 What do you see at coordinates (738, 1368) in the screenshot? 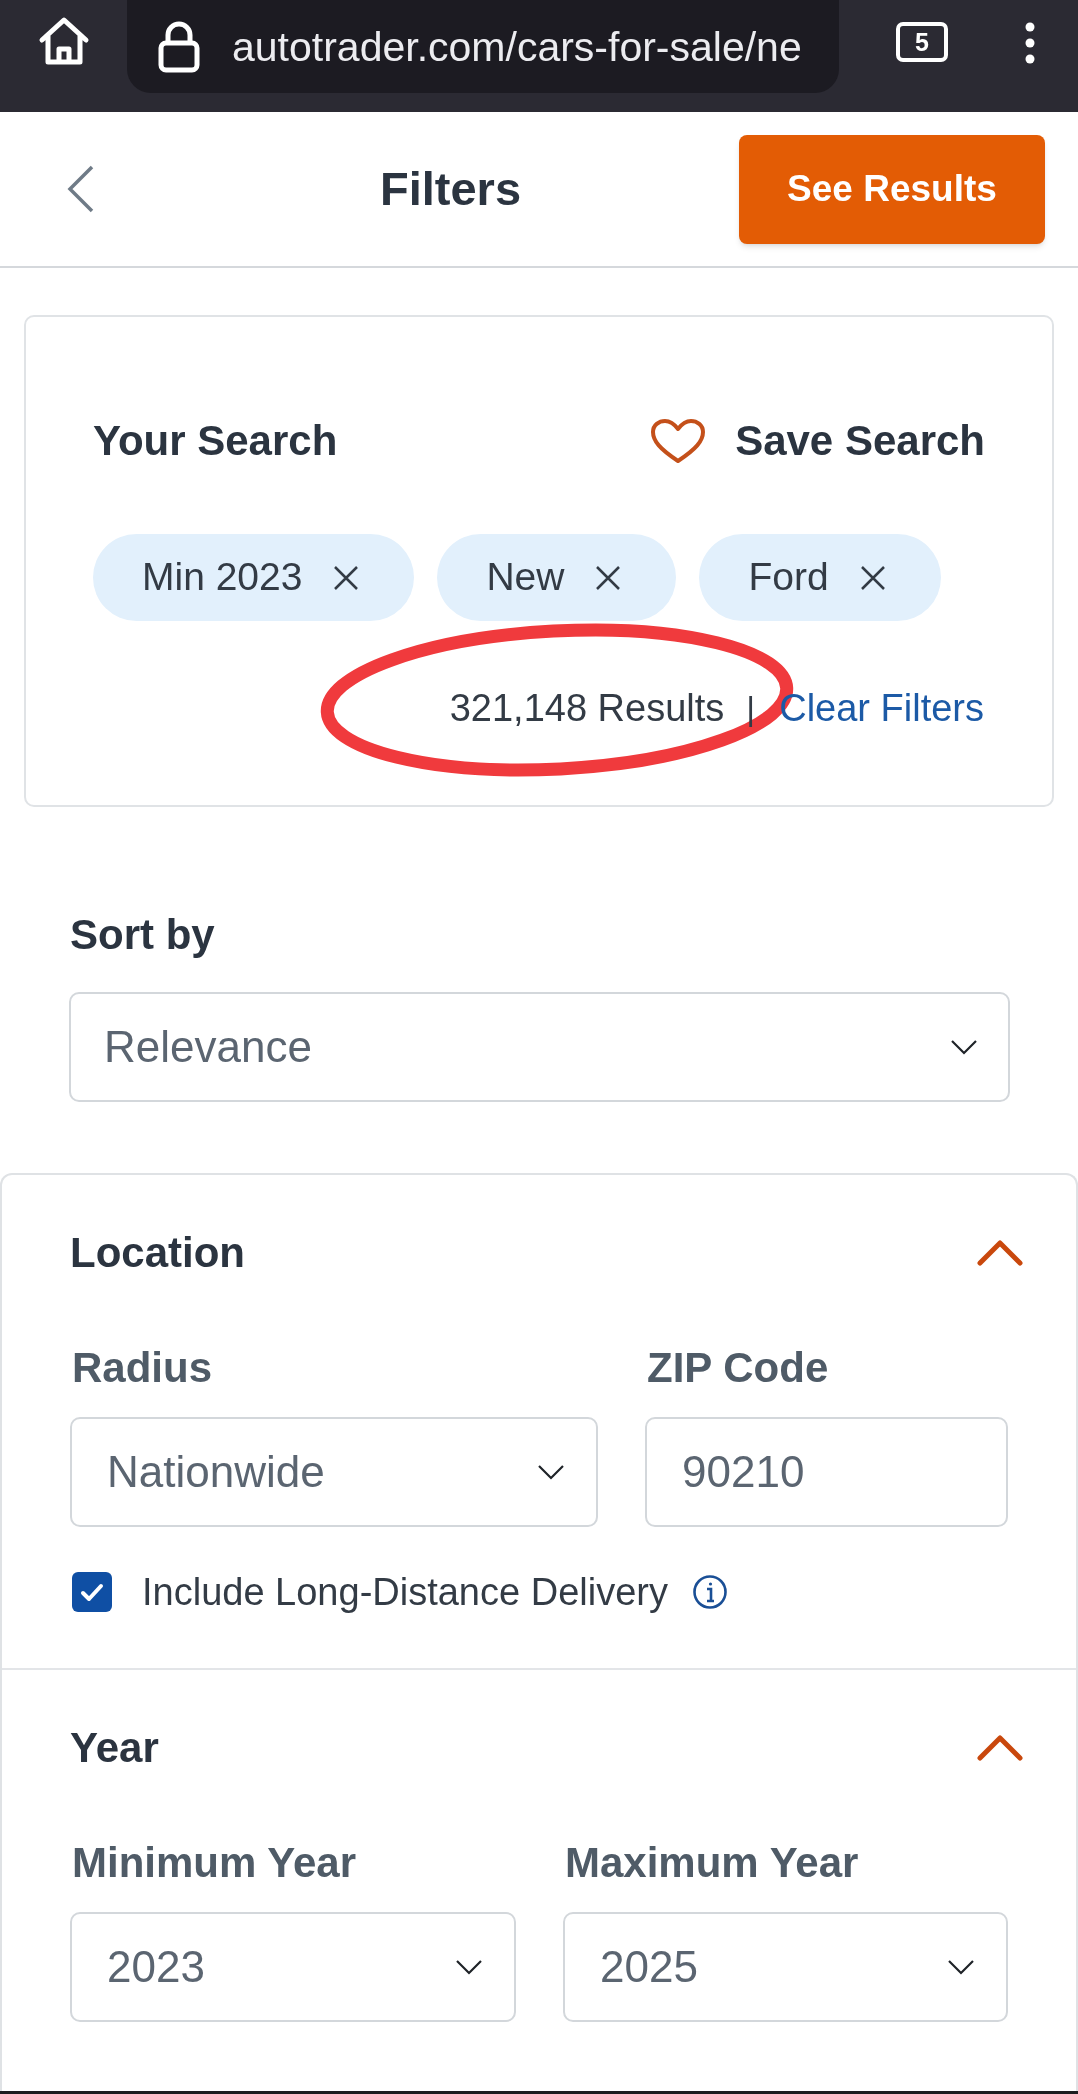
I see `field-label: ZIP Code` at bounding box center [738, 1368].